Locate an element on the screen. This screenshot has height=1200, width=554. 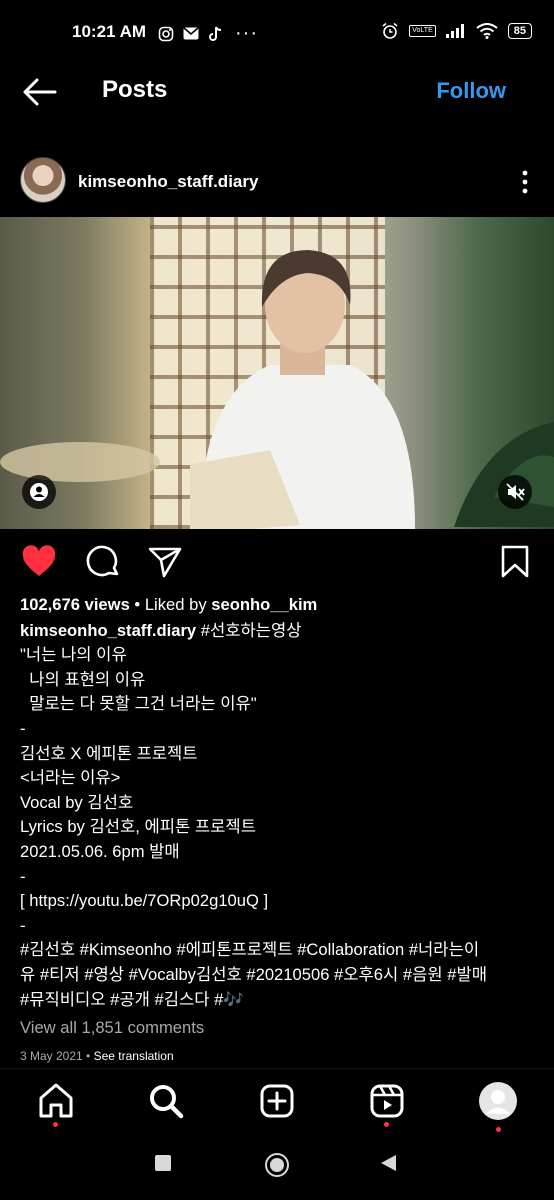
status-bar: 10:21 AM ··· VoLTE 85 is located at coordinates (277, 31).